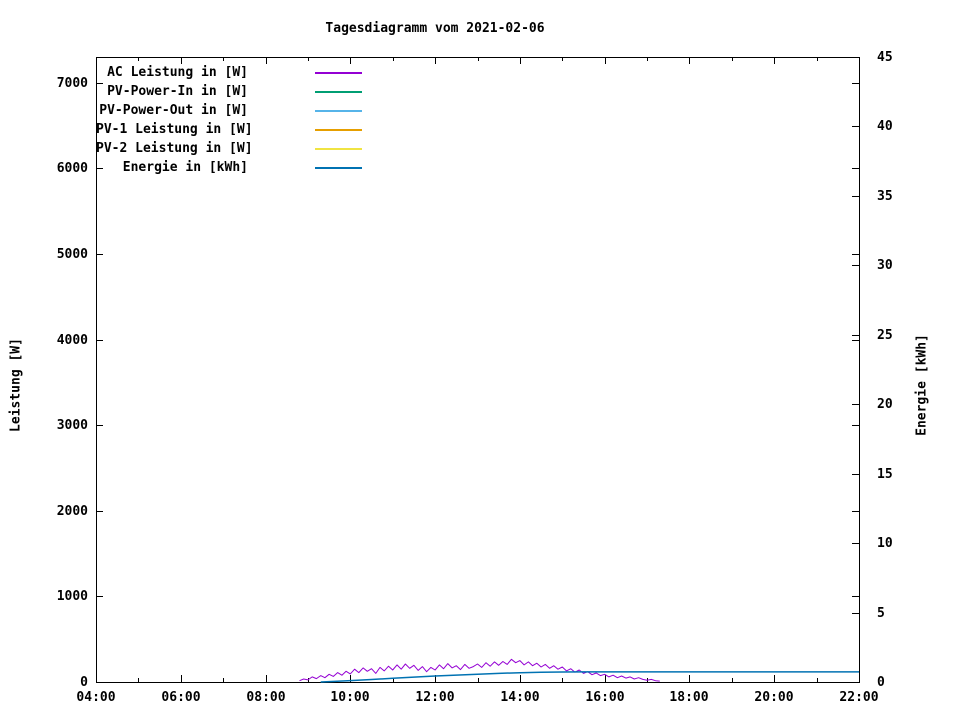 This screenshot has width=960, height=720. What do you see at coordinates (885, 265) in the screenshot?
I see `y2-tick-label: 30` at bounding box center [885, 265].